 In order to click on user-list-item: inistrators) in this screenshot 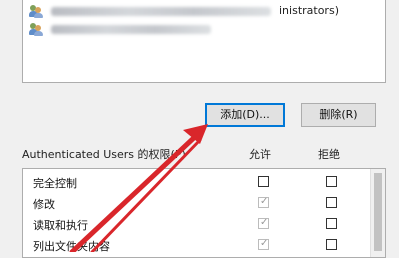, I will do `click(184, 11)`.